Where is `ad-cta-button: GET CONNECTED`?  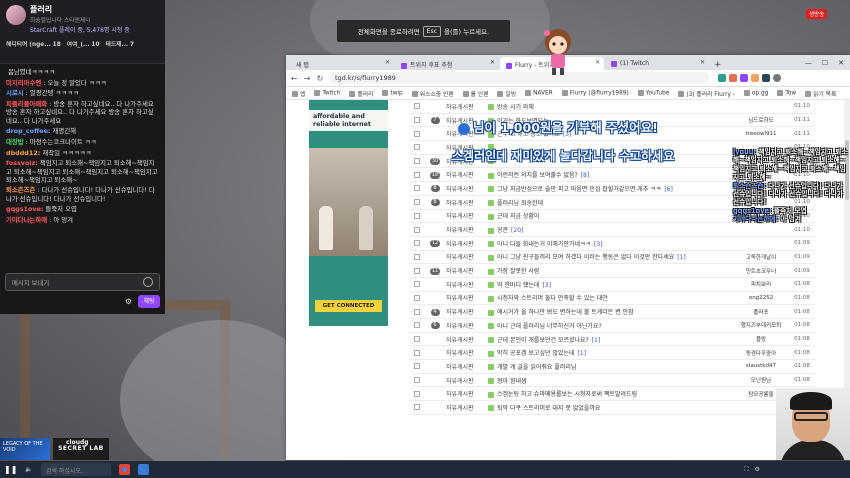 ad-cta-button: GET CONNECTED is located at coordinates (348, 306).